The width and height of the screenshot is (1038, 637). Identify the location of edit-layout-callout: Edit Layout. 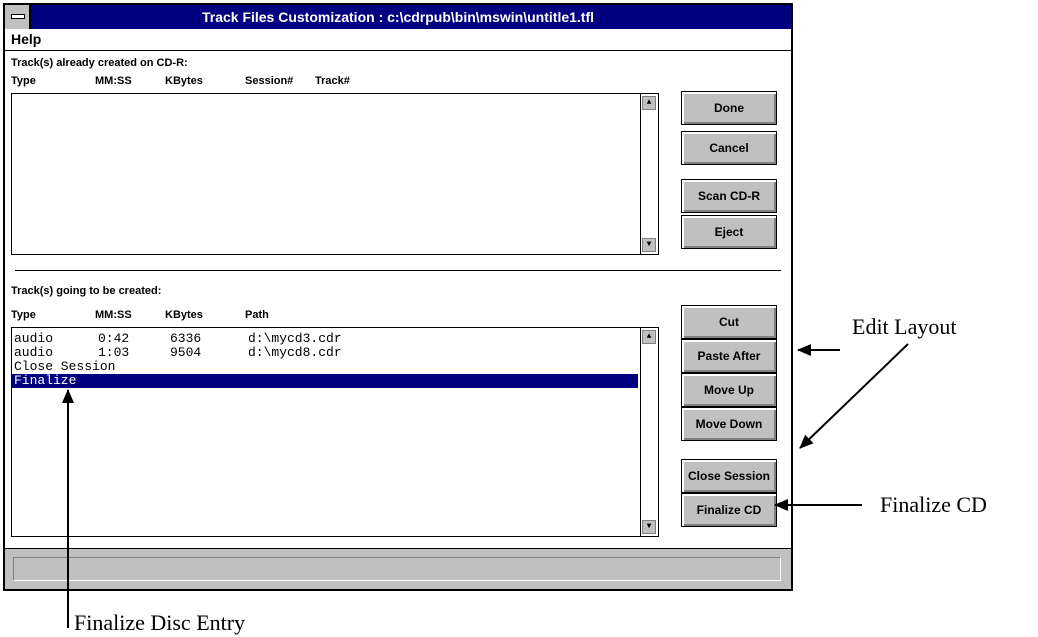
(904, 326).